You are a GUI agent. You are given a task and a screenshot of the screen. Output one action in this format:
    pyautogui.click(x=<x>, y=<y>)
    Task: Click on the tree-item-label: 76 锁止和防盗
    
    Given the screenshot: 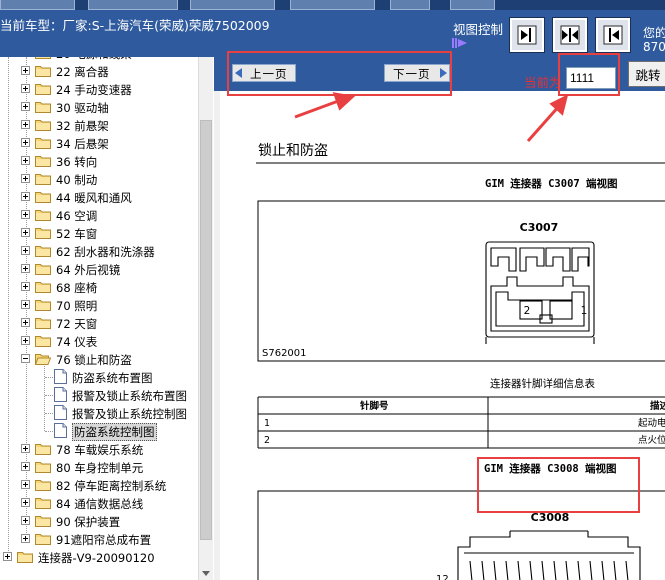 What is the action you would take?
    pyautogui.click(x=94, y=360)
    